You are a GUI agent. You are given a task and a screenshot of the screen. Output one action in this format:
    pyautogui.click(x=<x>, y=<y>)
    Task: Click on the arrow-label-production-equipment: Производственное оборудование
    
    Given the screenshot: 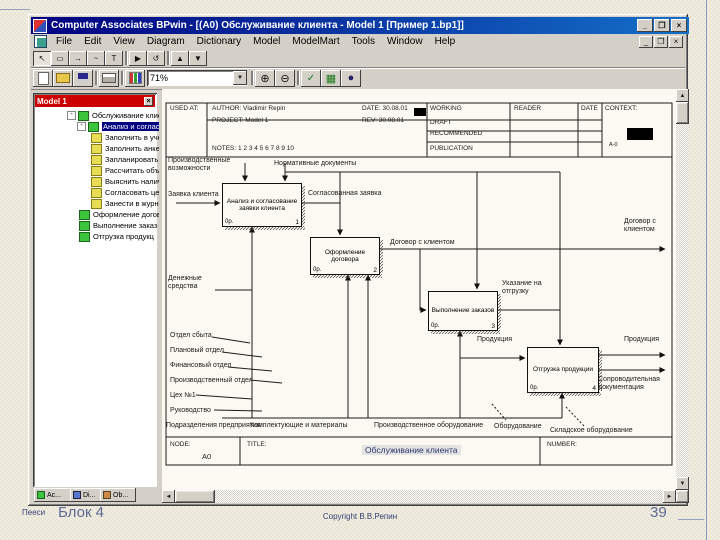 What is the action you would take?
    pyautogui.click(x=428, y=426)
    